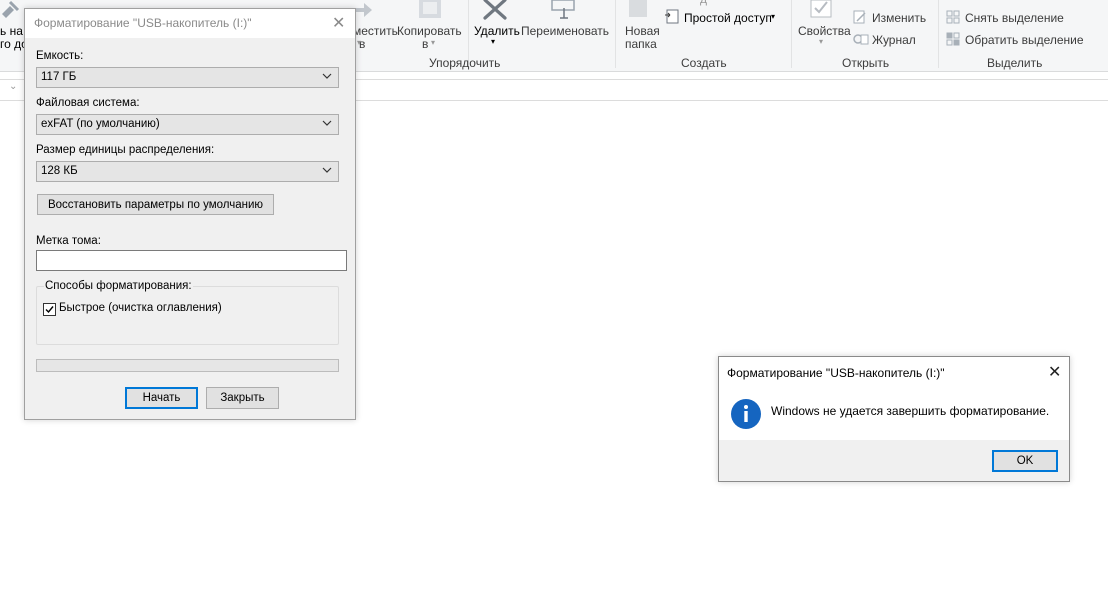  Describe the element at coordinates (430, 9) in the screenshot. I see `copy-to-icon` at that location.